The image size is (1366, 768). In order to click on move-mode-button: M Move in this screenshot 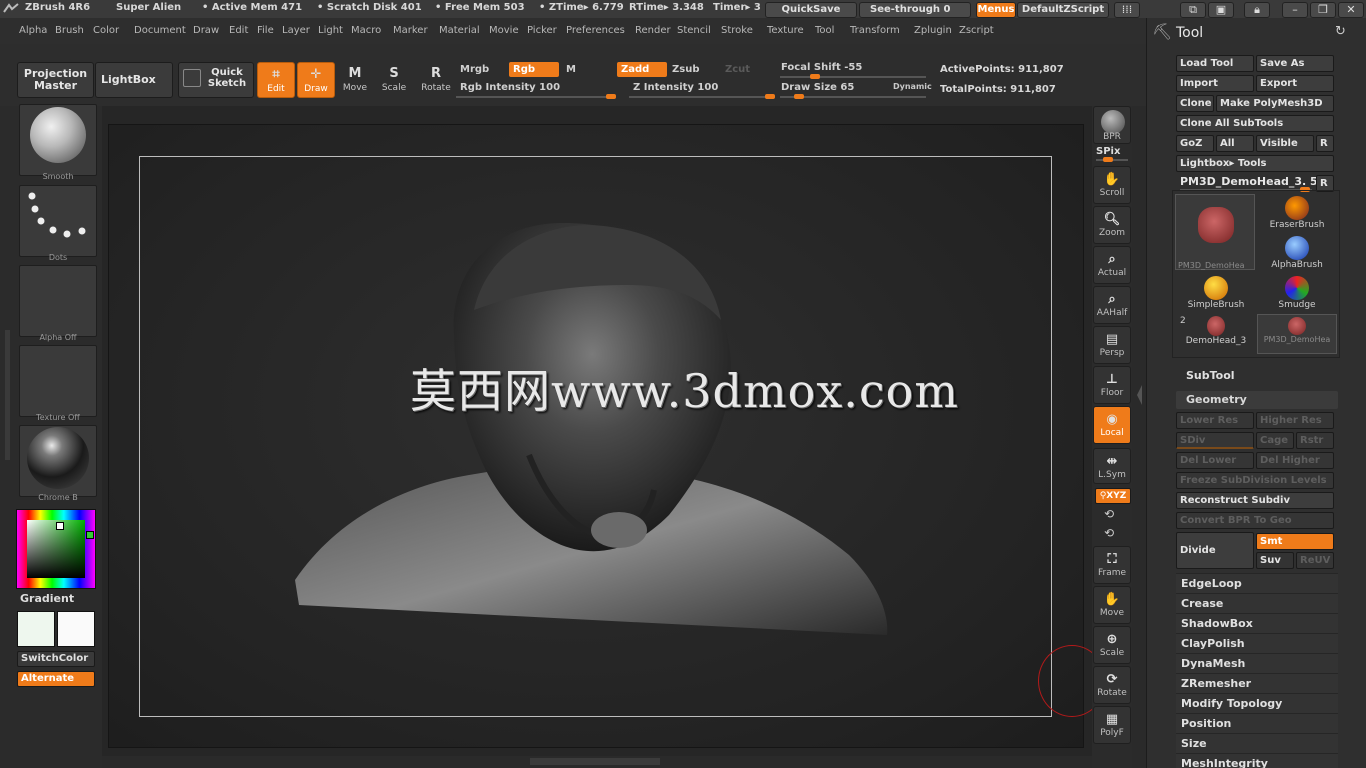, I will do `click(355, 80)`.